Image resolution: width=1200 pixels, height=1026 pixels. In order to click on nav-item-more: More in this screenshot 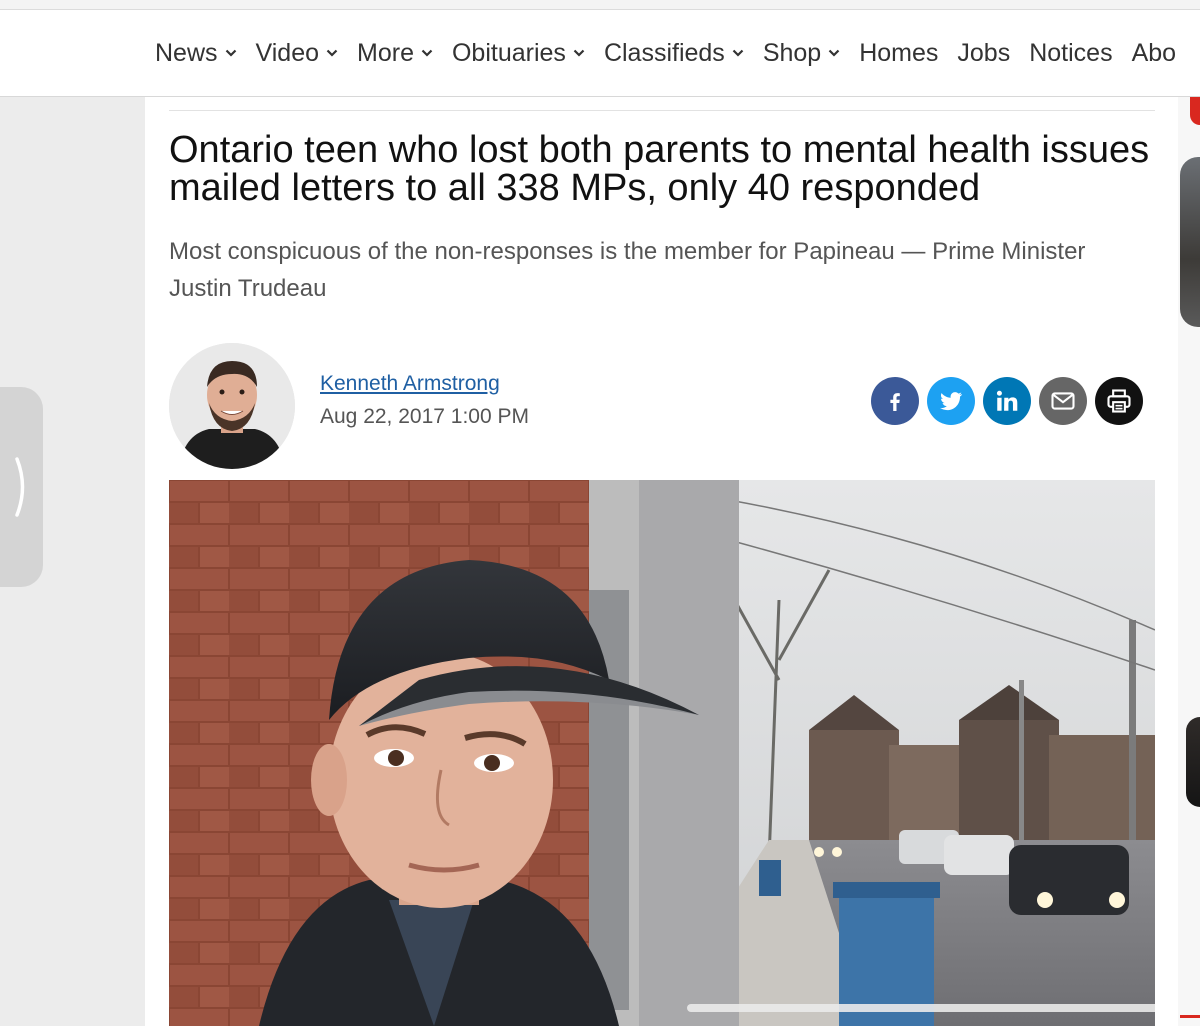, I will do `click(395, 53)`.